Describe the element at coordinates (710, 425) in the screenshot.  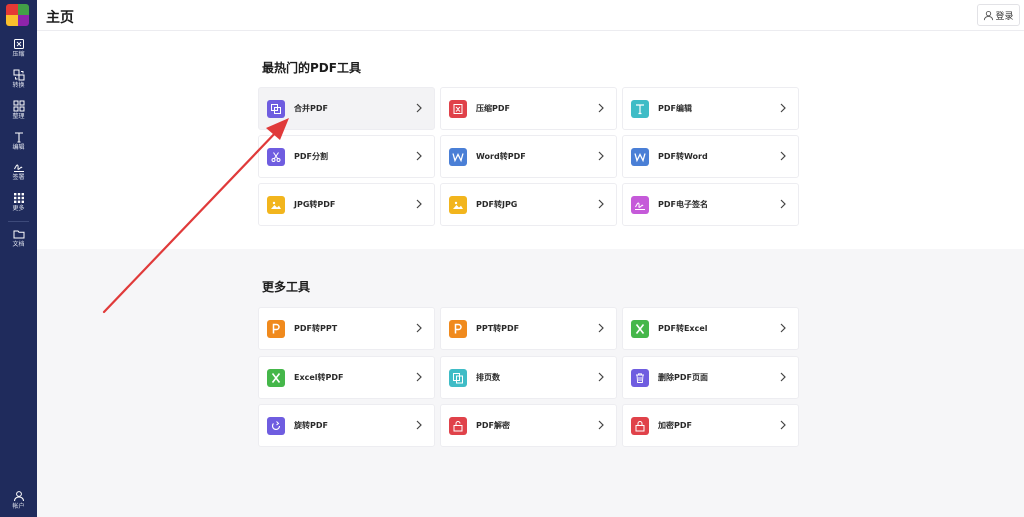
I see `tool-card-encrypt-pdf: 加密PDF` at that location.